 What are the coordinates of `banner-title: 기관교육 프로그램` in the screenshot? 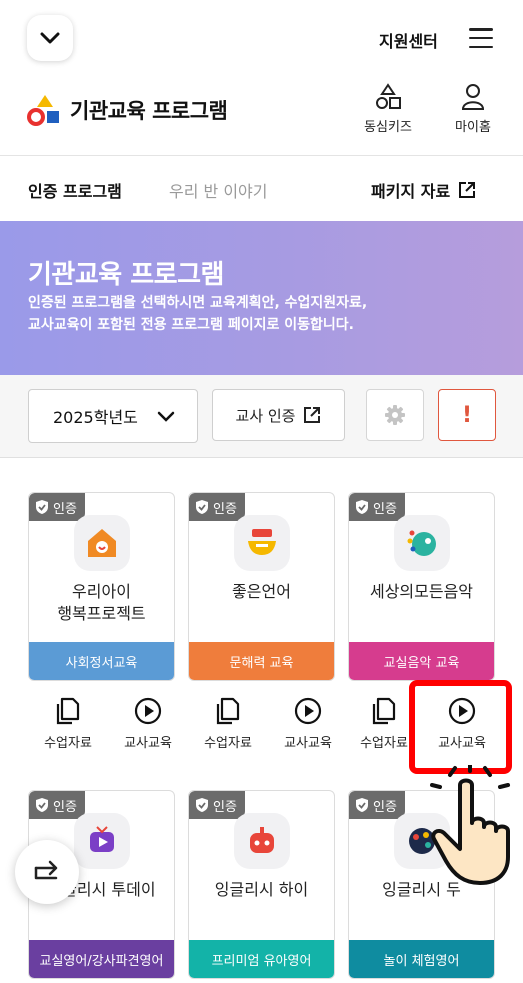 It's located at (126, 275).